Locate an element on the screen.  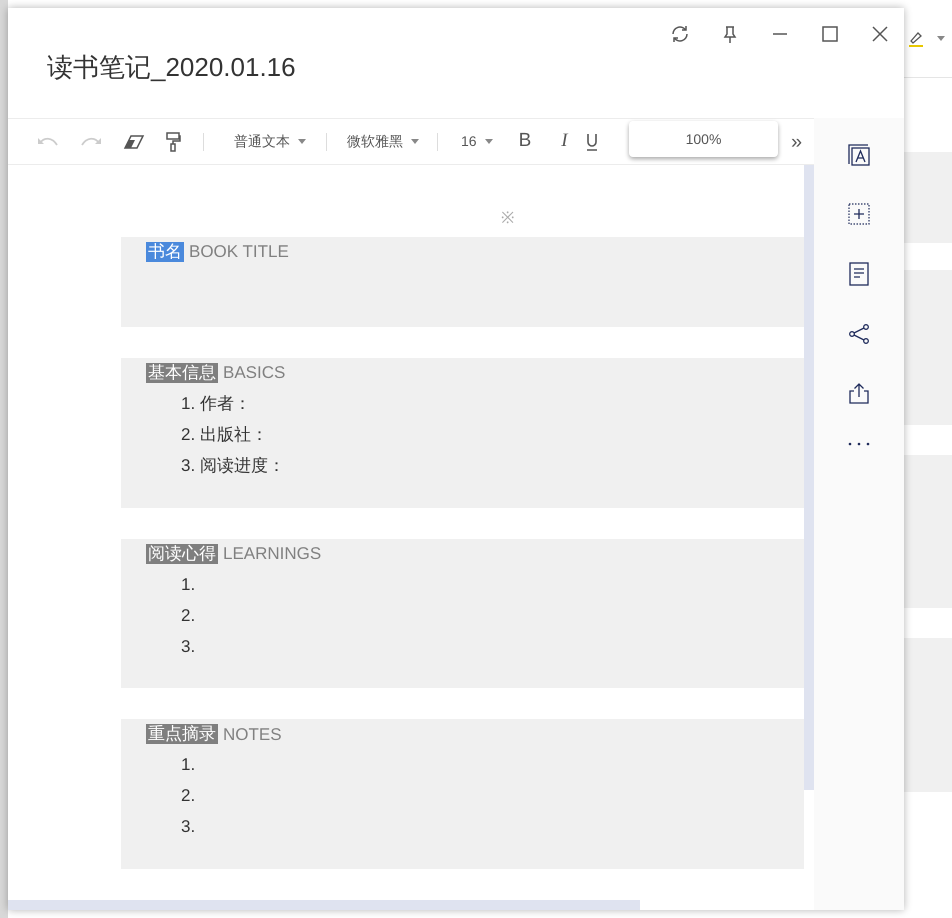
horizontal-scrollbar is located at coordinates (324, 905).